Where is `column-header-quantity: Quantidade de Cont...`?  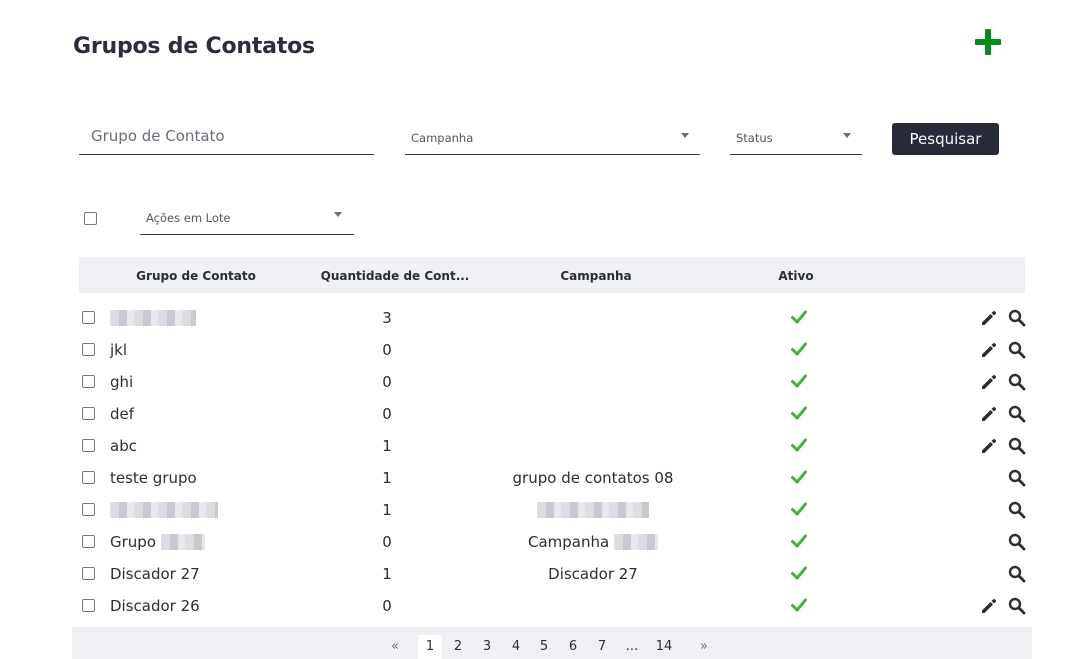
column-header-quantity: Quantidade de Cont... is located at coordinates (395, 276).